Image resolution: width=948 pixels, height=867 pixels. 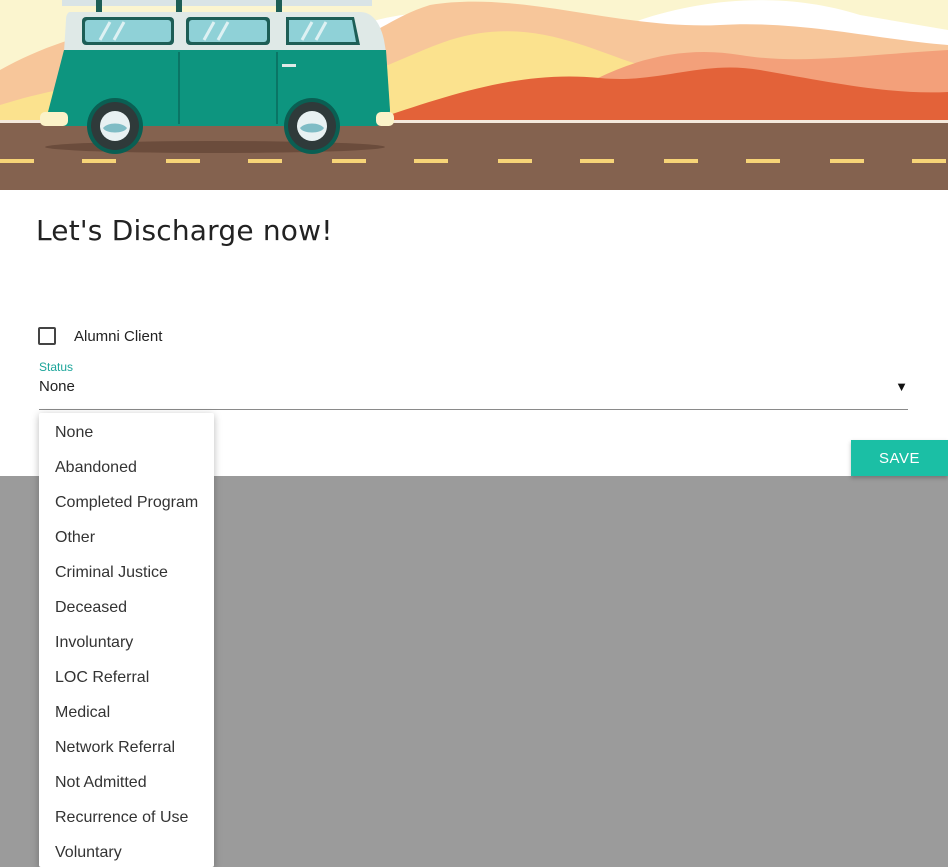 I want to click on alumni-client-checkbox-row: Alumni Client, so click(x=100, y=336).